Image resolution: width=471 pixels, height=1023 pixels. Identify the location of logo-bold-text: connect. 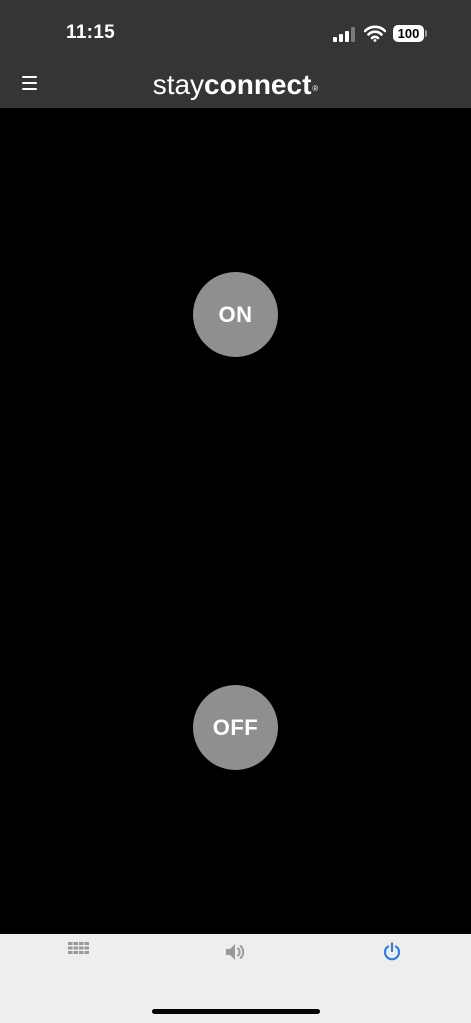
(258, 84).